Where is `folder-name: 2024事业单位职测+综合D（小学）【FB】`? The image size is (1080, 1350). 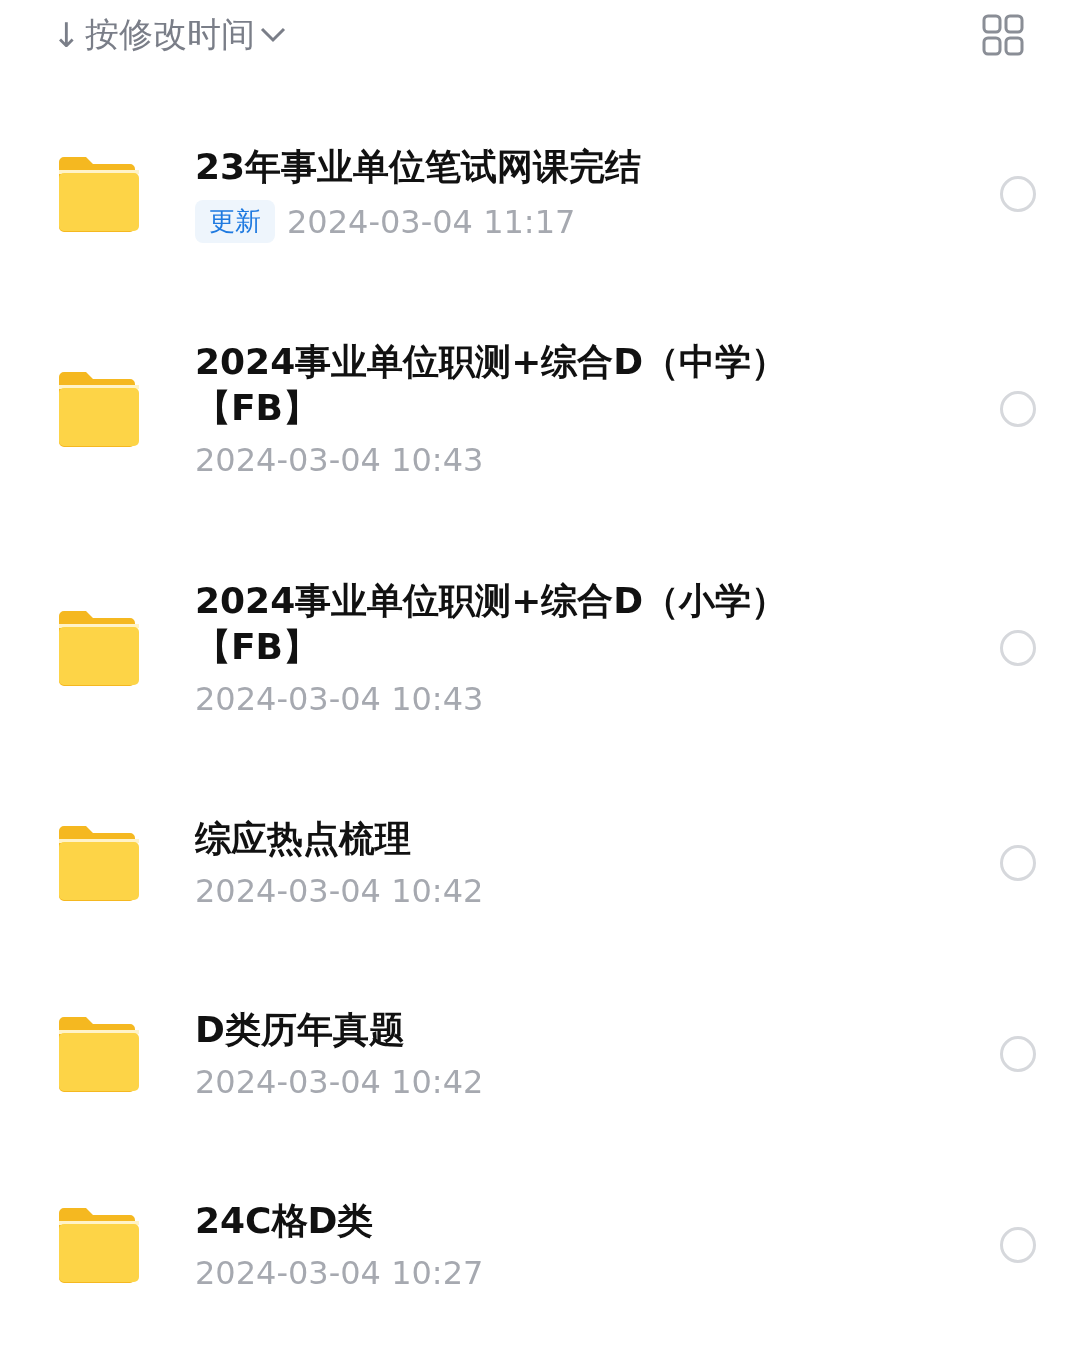
folder-name: 2024事业单位职测+综合D（小学）【FB】 is located at coordinates (515, 623).